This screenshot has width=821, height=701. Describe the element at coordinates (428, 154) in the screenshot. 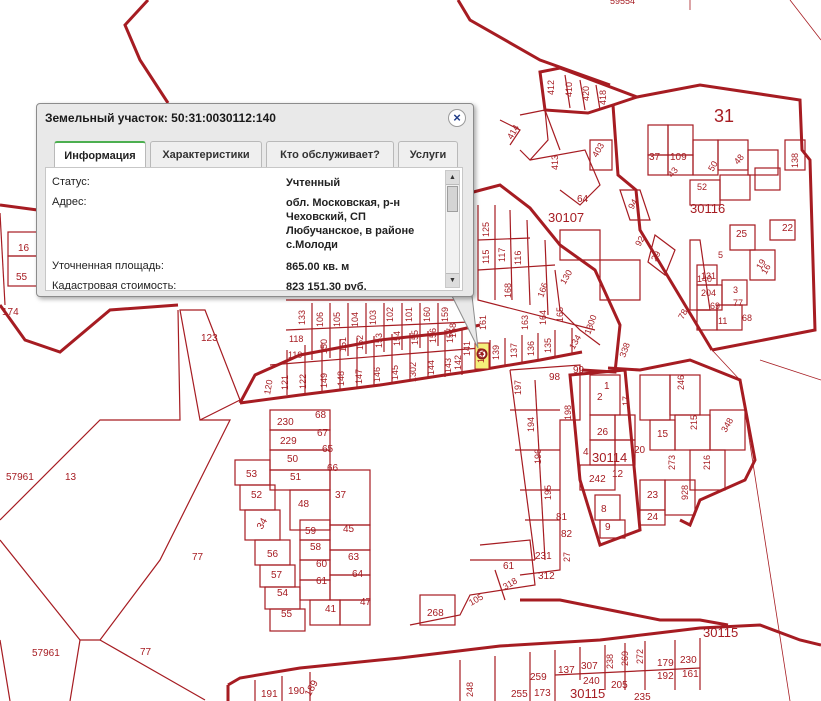

I see `tab-services: Услуги` at that location.